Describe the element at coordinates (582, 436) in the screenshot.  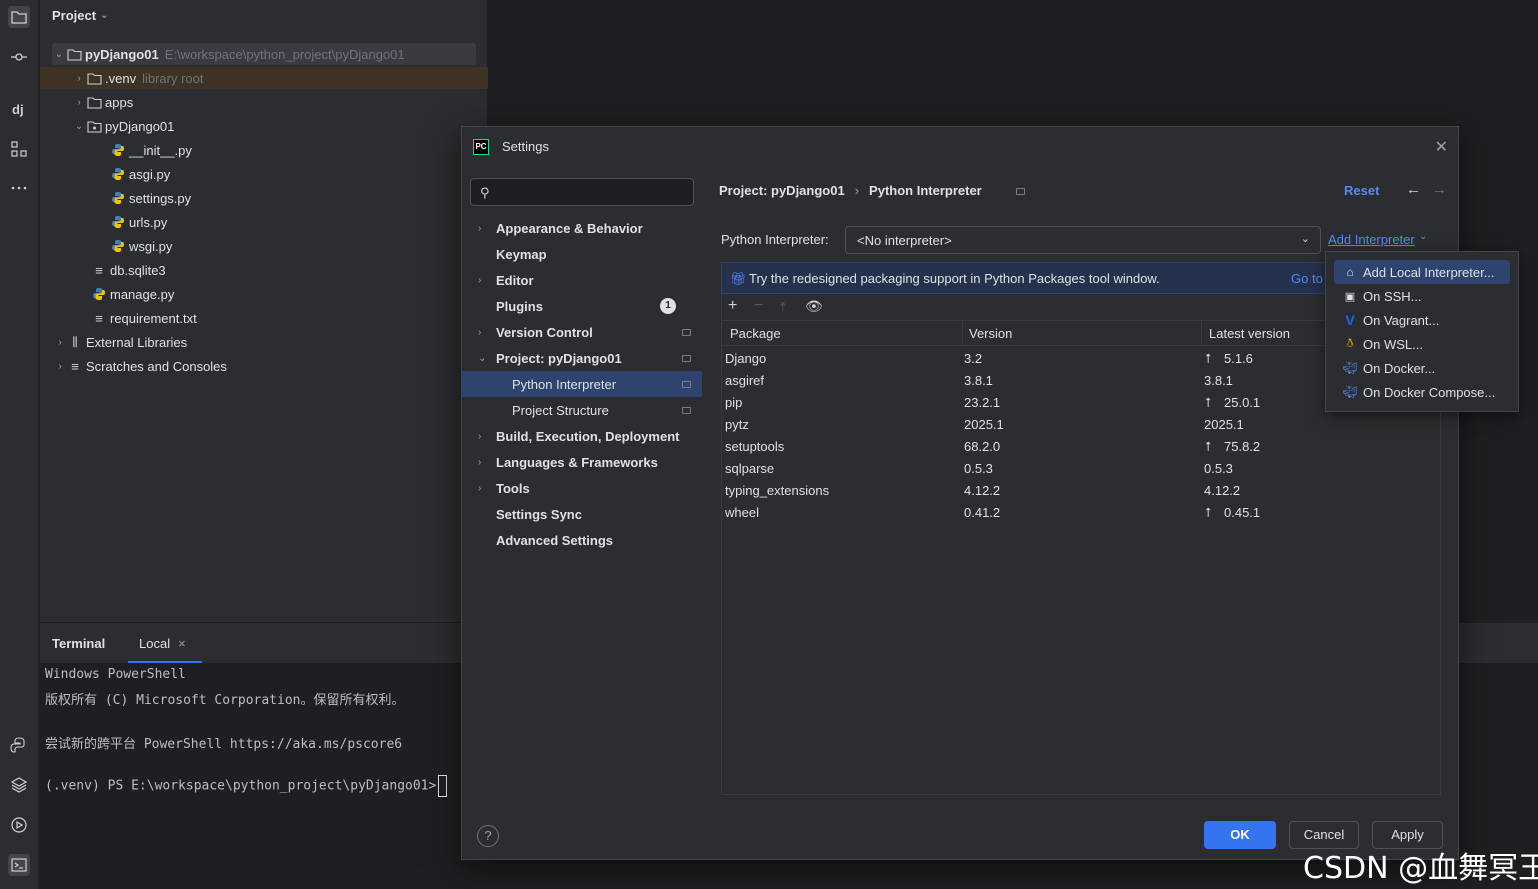
I see `nav-build: › Build, Execution, Deployment` at that location.